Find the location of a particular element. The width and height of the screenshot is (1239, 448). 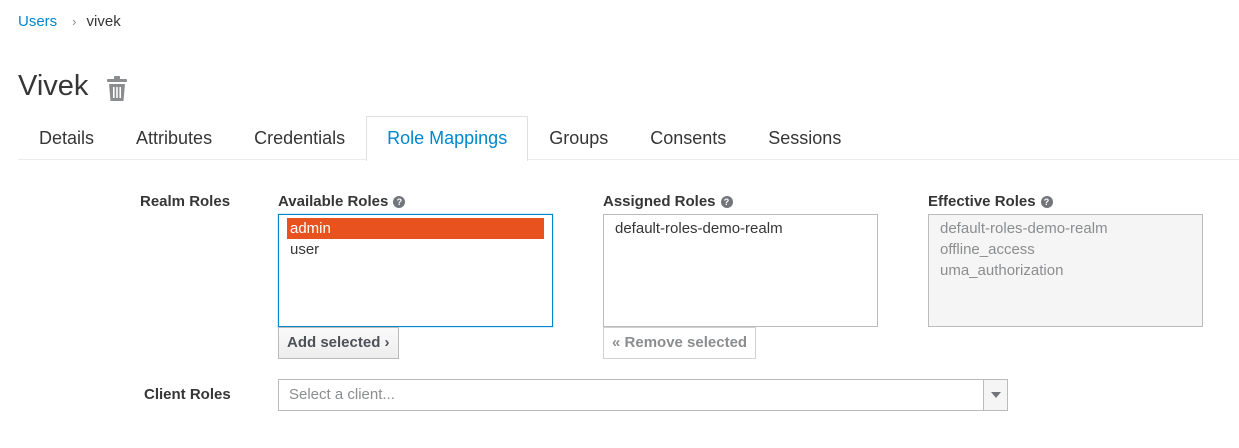

tab-credentials: Credentials is located at coordinates (299, 138).